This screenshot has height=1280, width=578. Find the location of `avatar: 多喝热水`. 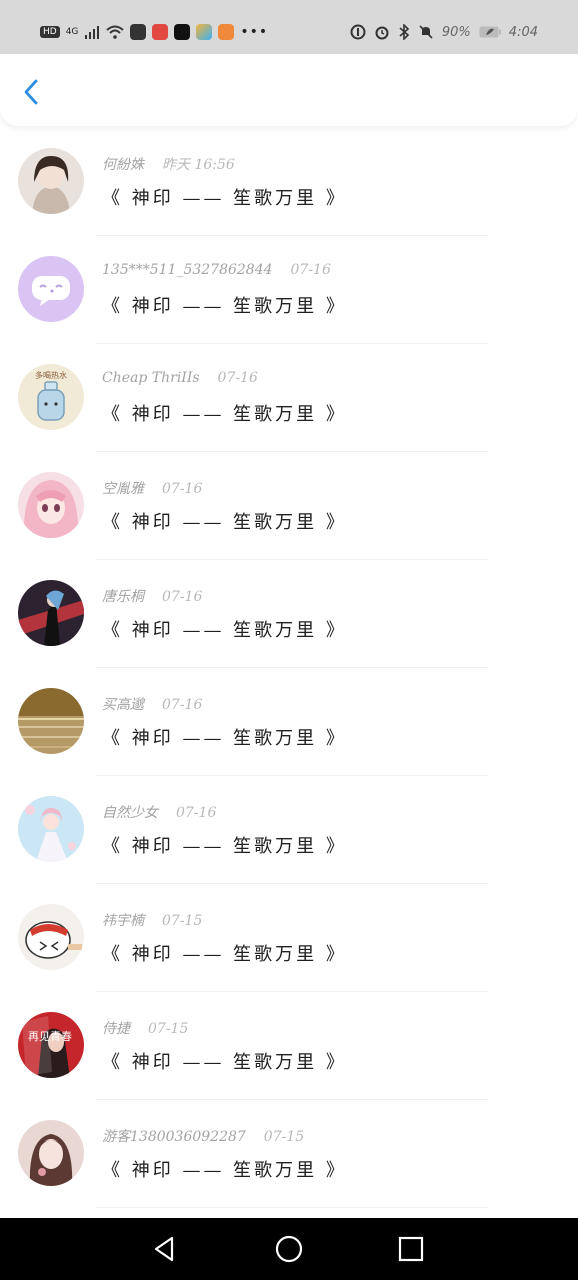

avatar: 多喝热水 is located at coordinates (51, 397).